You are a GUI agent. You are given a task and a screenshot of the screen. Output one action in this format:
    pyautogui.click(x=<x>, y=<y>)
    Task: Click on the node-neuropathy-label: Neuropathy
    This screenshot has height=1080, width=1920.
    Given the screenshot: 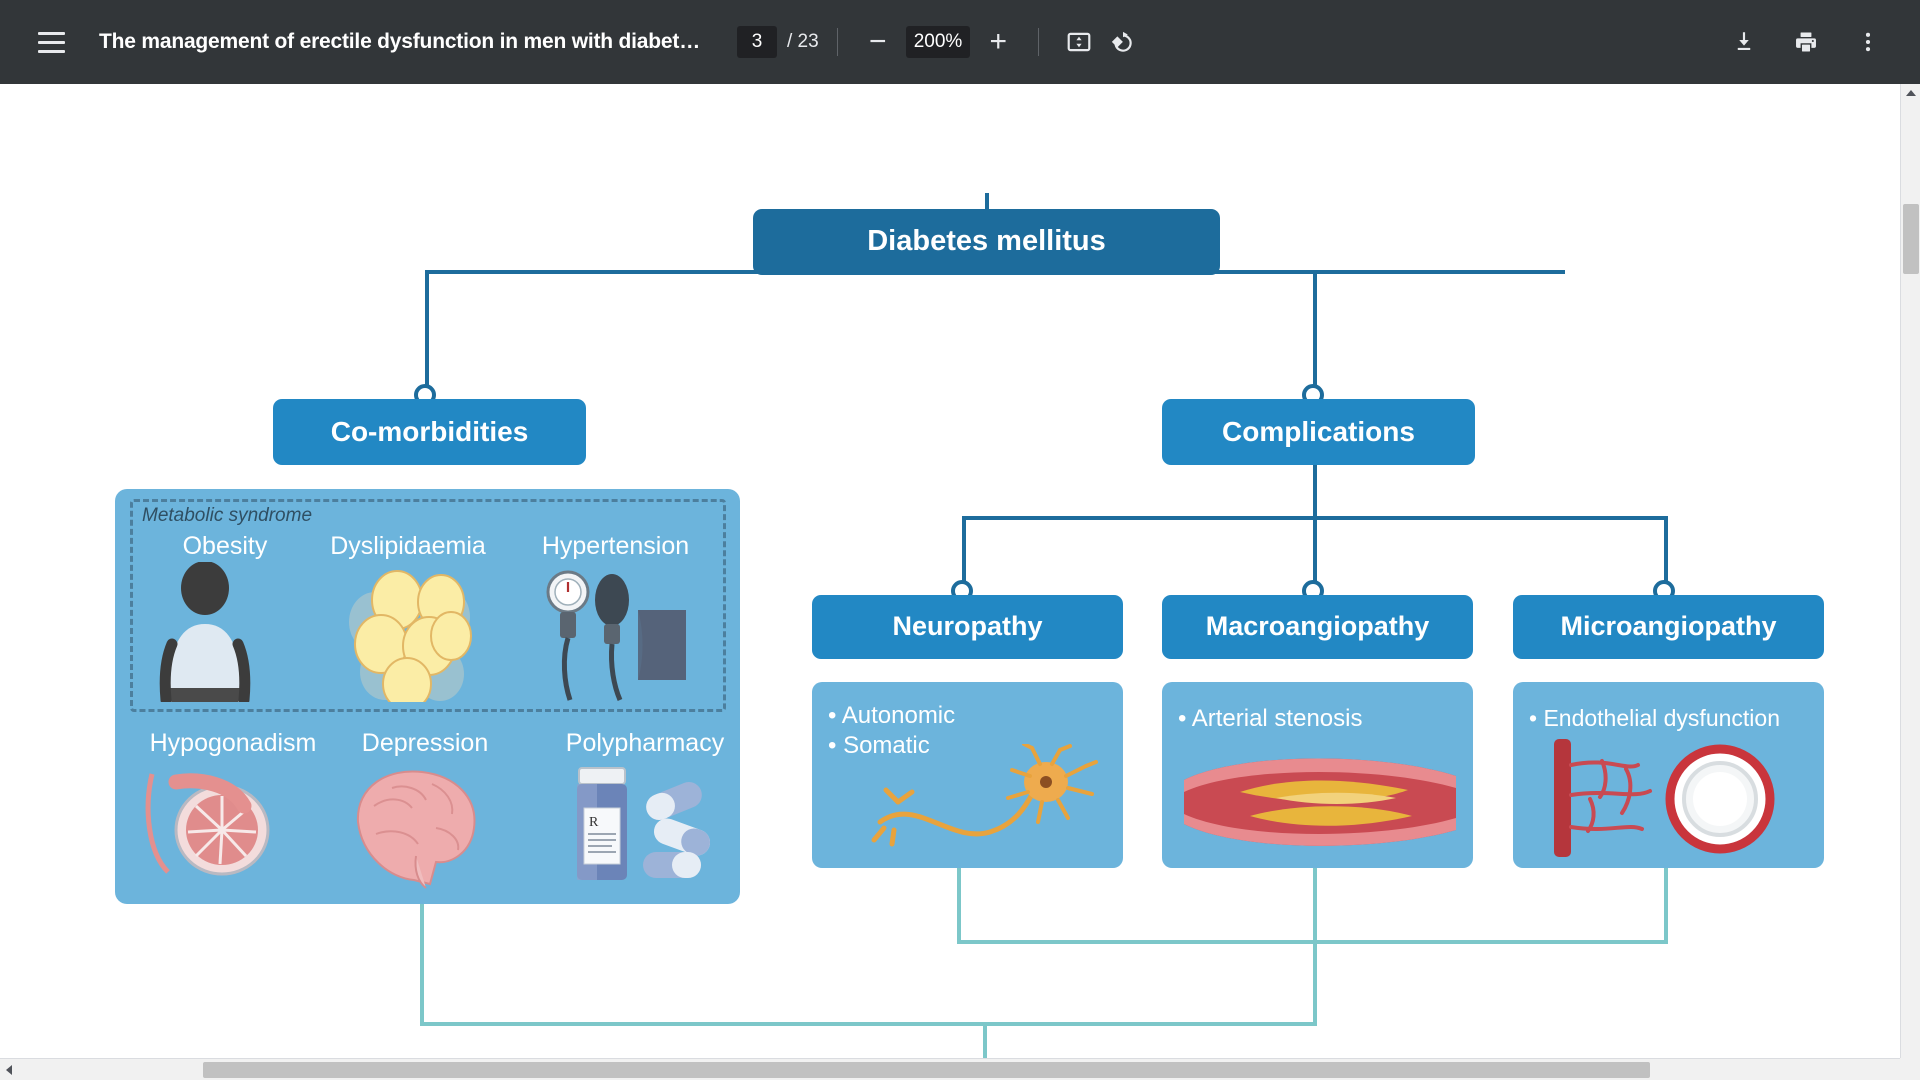 What is the action you would take?
    pyautogui.click(x=967, y=626)
    